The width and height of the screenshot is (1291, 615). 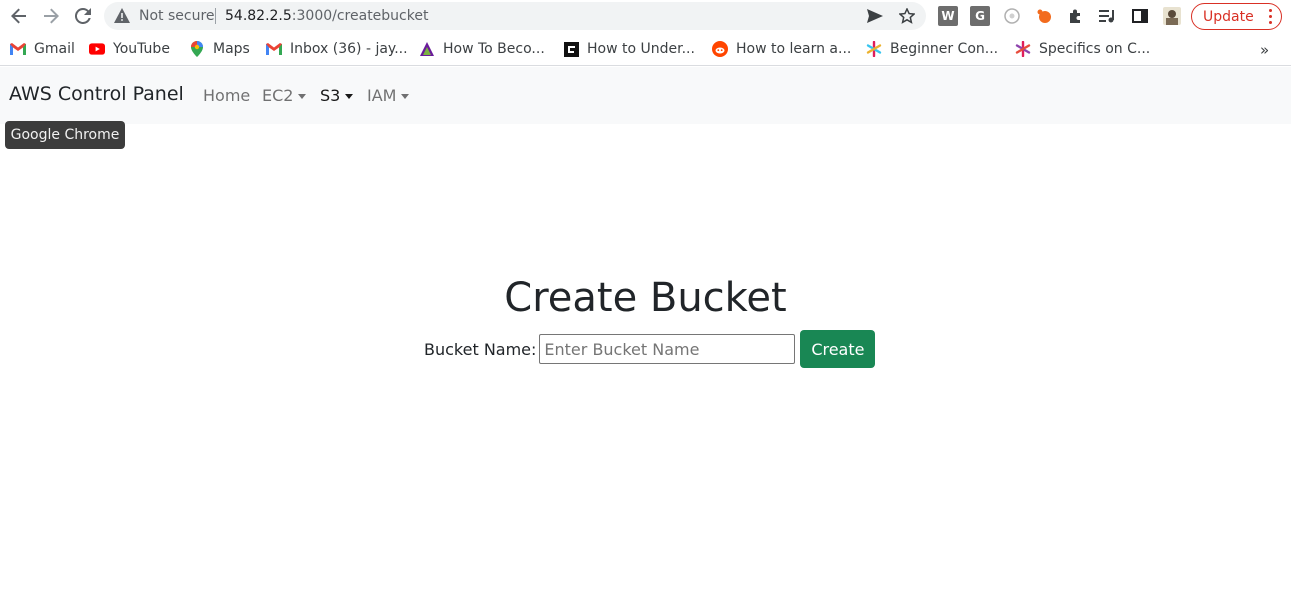 I want to click on side-panel-icon, so click(x=1140, y=16).